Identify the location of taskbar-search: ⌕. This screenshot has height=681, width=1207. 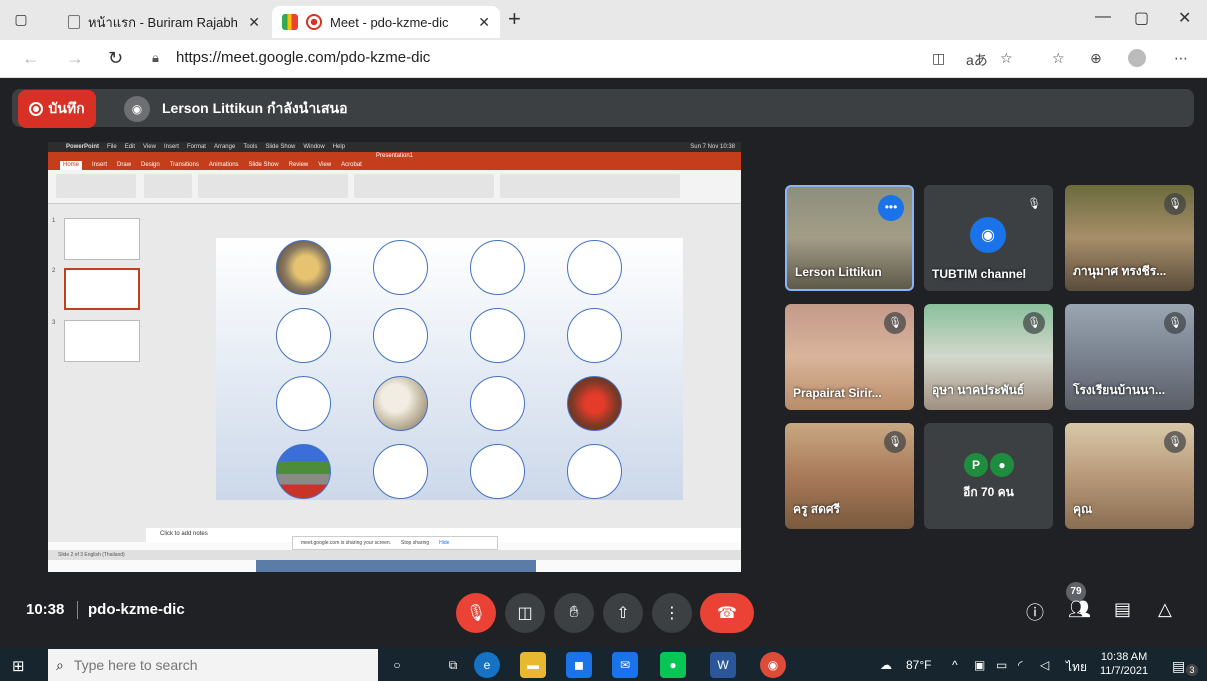
(213, 665).